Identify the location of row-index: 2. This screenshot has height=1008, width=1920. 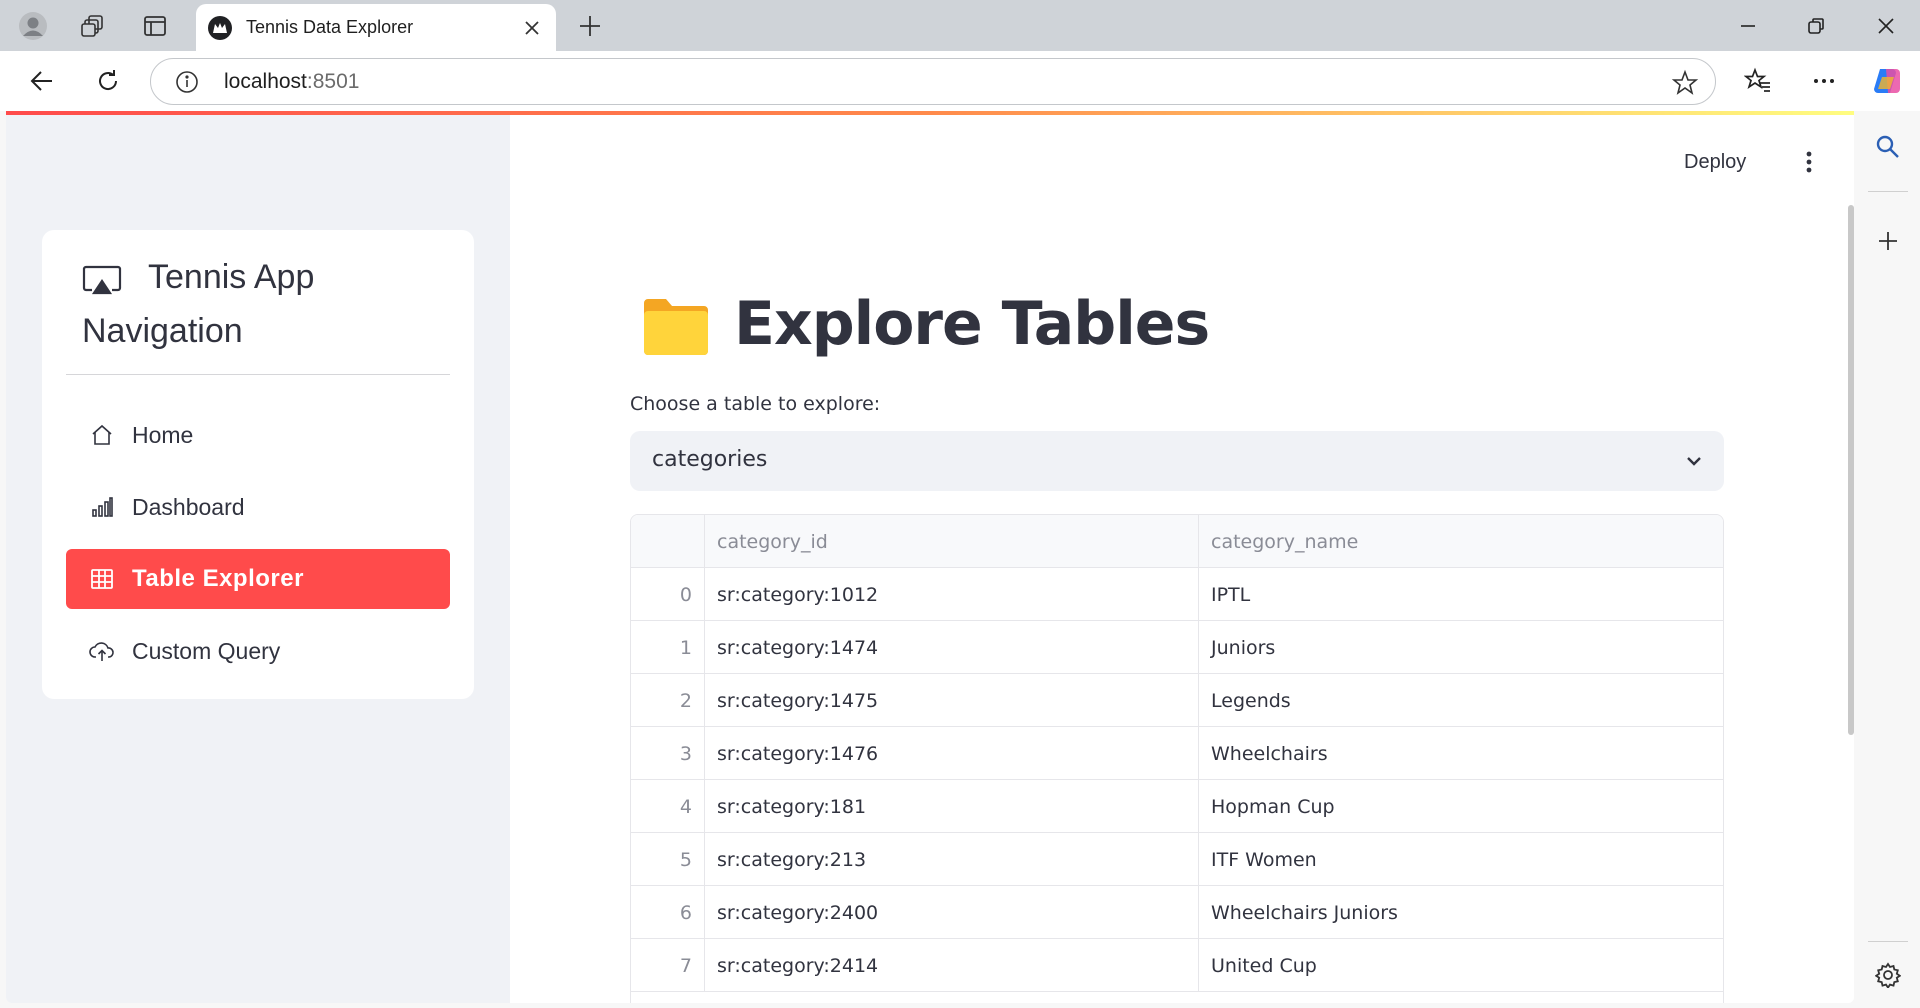
(668, 700).